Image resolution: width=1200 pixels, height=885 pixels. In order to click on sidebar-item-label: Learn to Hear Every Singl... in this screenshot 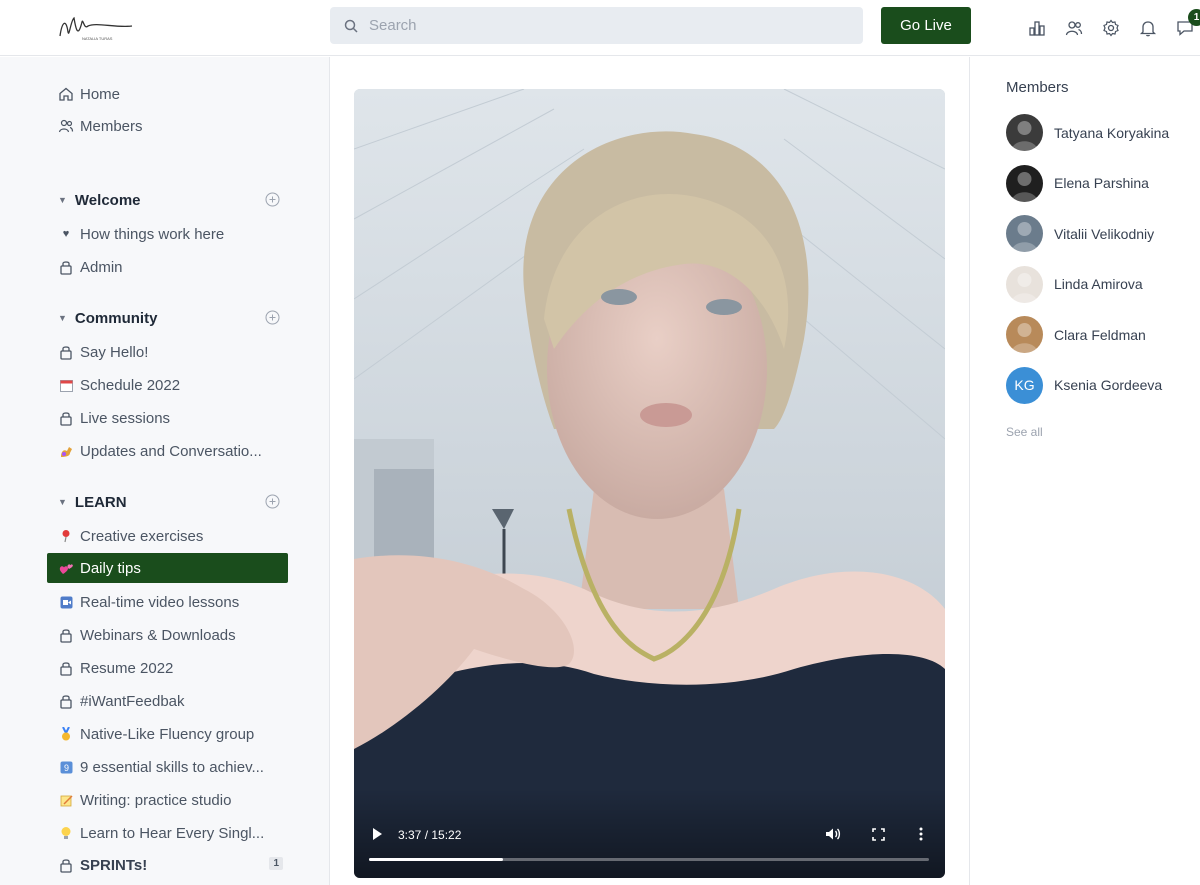, I will do `click(172, 833)`.